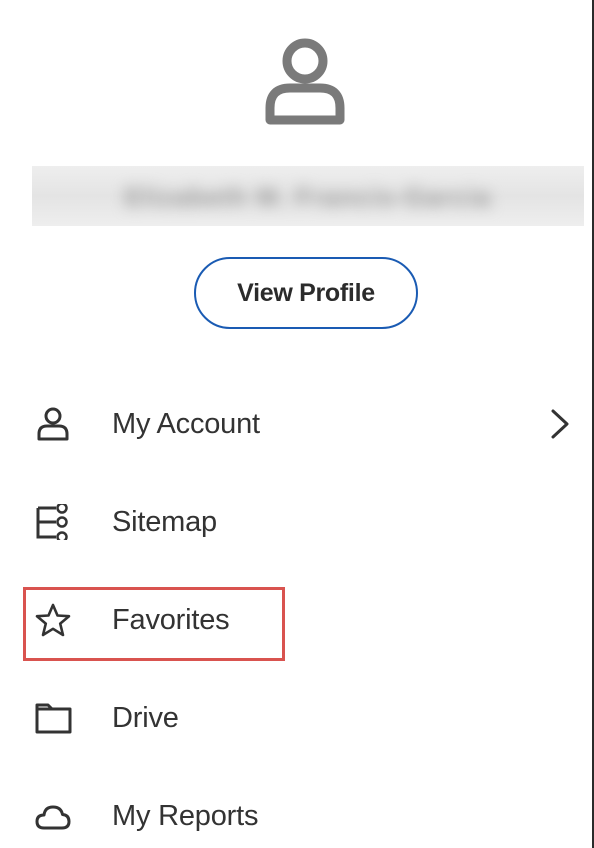 This screenshot has height=848, width=594. I want to click on user-name-text: Elizabeth M. Francis-Garcia, so click(308, 197).